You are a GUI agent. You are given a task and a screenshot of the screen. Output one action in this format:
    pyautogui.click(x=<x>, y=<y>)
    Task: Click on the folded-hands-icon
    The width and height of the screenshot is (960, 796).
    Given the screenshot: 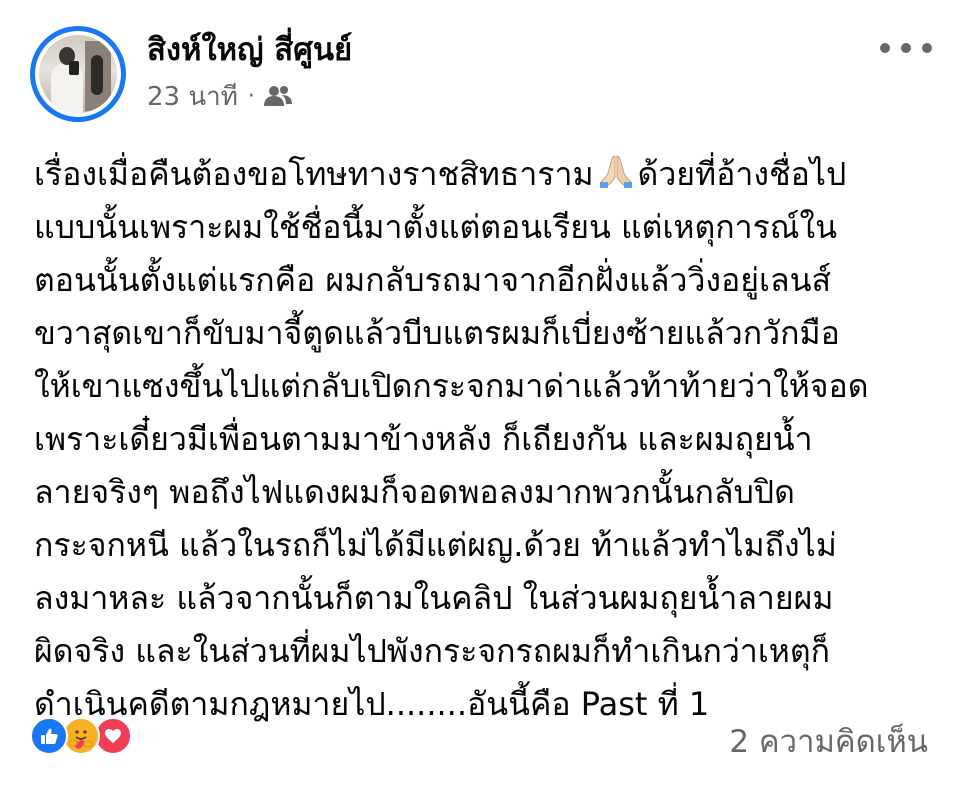 What is the action you would take?
    pyautogui.click(x=616, y=170)
    